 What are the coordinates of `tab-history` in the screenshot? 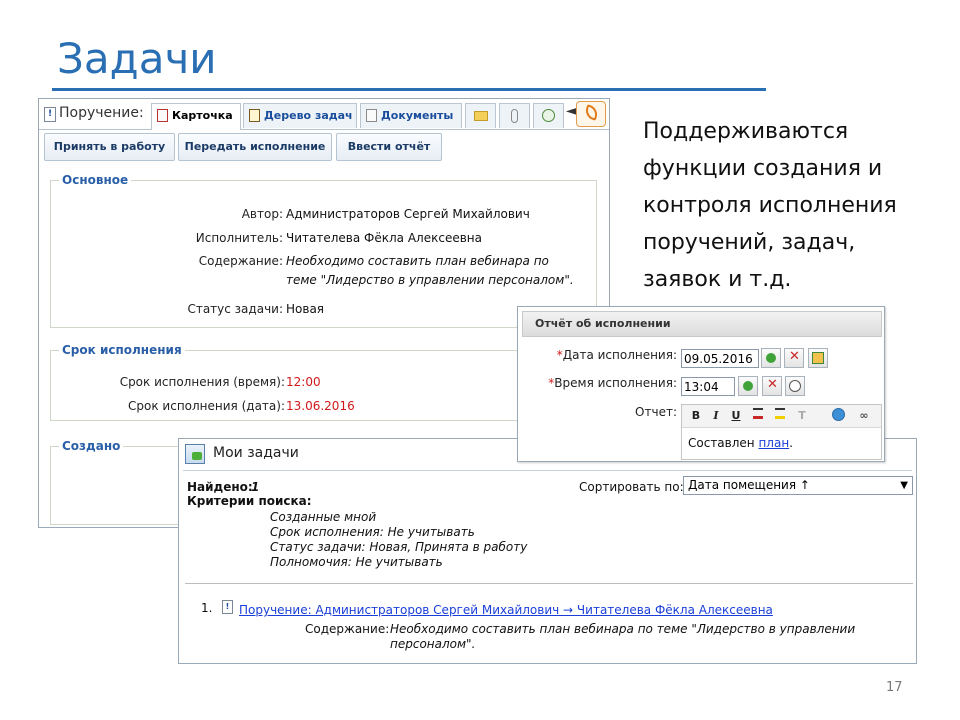 It's located at (548, 115).